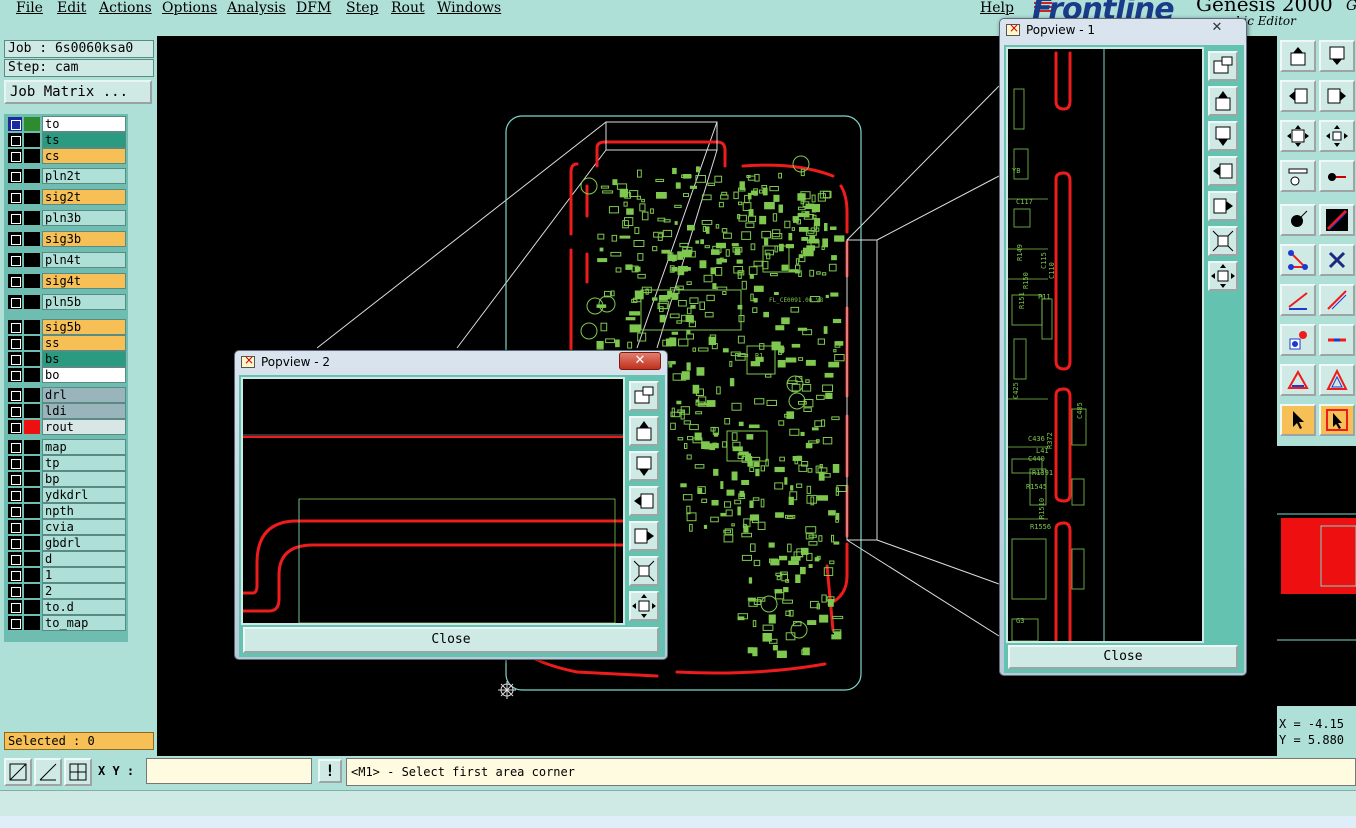 The width and height of the screenshot is (1356, 828). I want to click on pv2-pan-left-button, so click(644, 501).